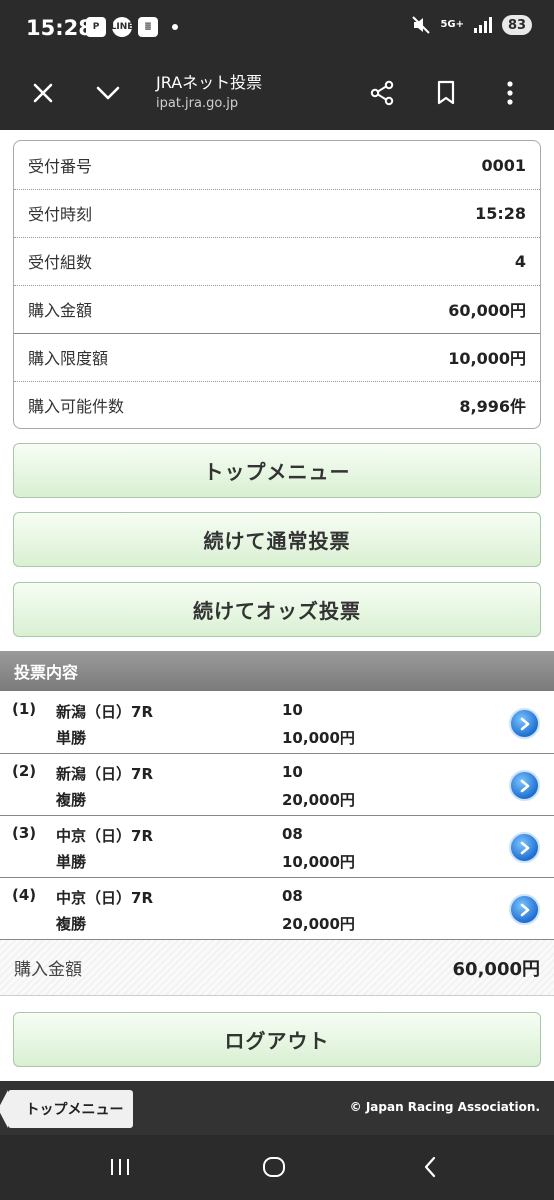 The height and width of the screenshot is (1200, 554). Describe the element at coordinates (517, 25) in the screenshot. I see `battery-indicator: 83` at that location.